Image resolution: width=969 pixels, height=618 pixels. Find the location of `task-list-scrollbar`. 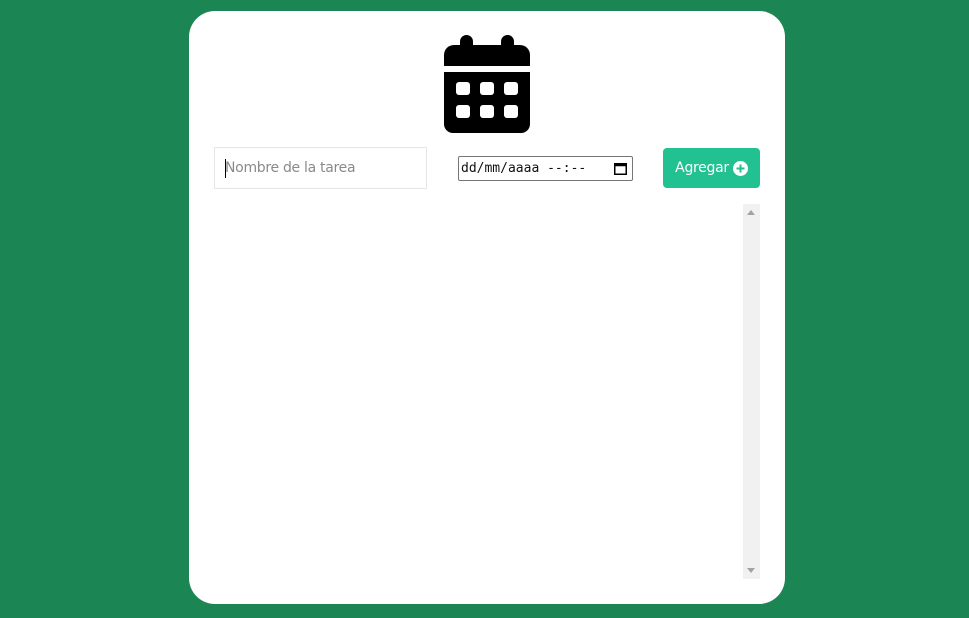

task-list-scrollbar is located at coordinates (751, 391).